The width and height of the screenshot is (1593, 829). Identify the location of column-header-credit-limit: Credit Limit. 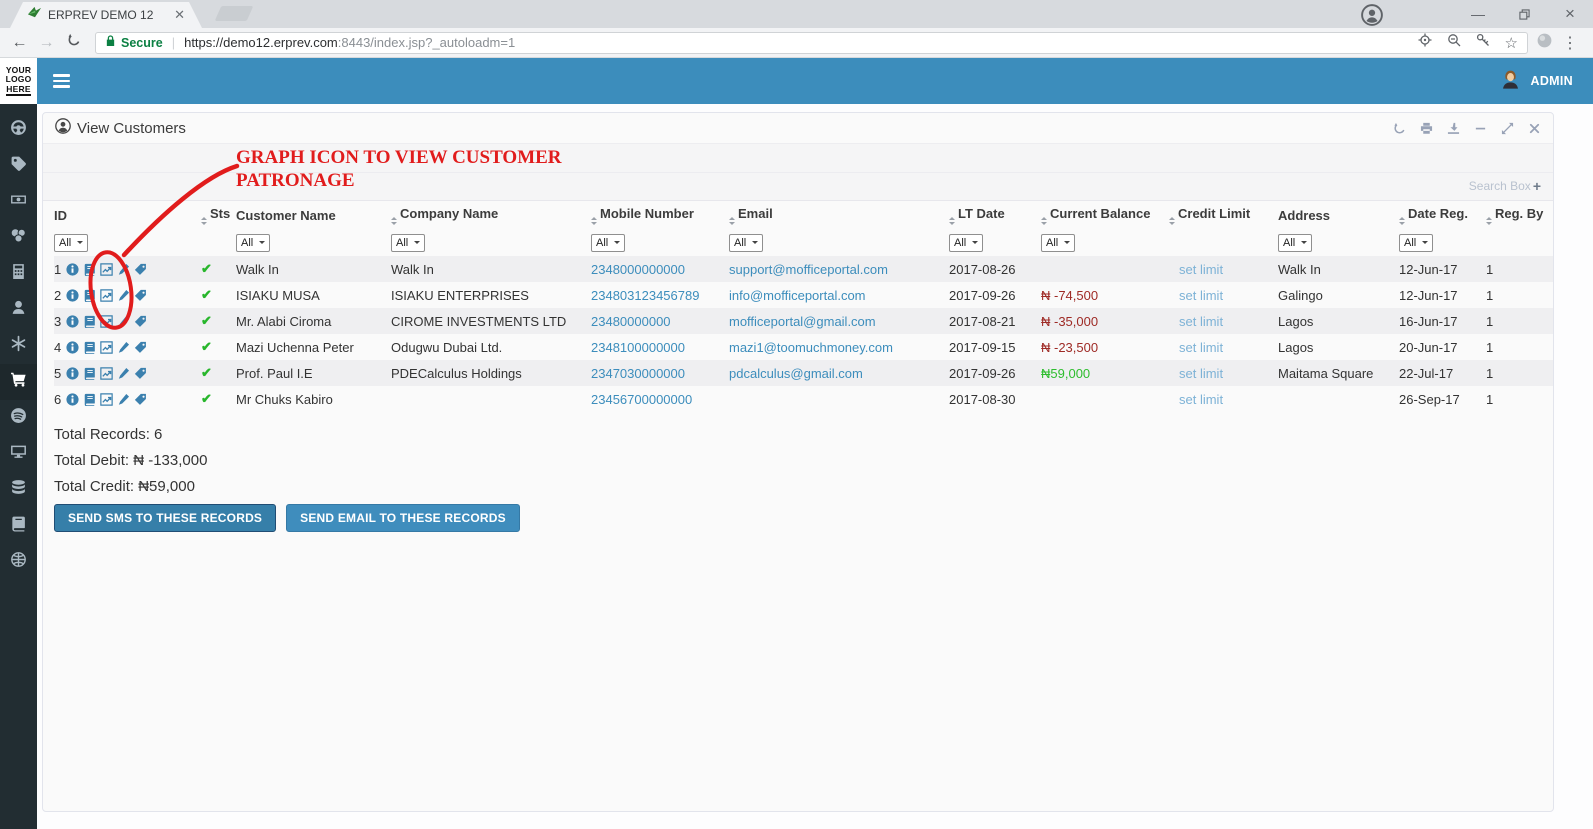
(1223, 215).